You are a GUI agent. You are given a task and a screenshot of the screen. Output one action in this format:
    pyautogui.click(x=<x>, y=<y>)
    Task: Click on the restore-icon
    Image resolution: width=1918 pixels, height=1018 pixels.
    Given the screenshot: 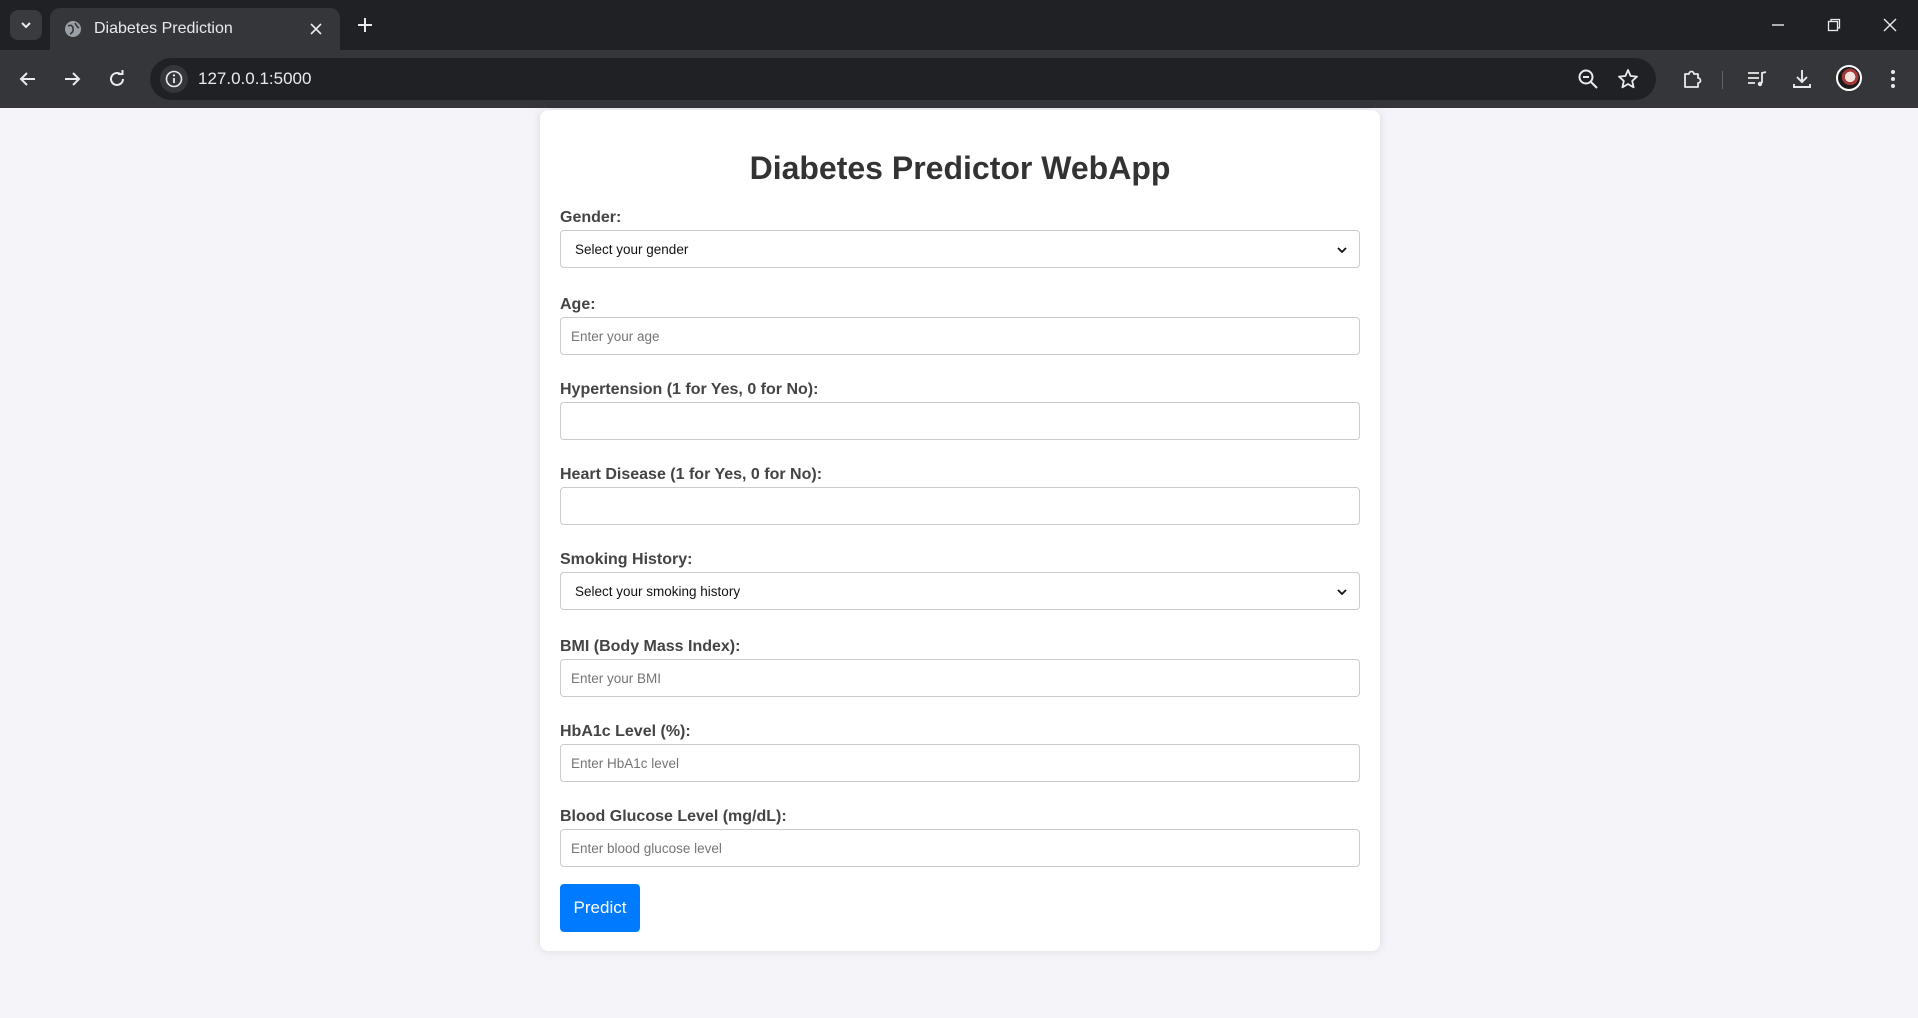 What is the action you would take?
    pyautogui.click(x=1834, y=25)
    